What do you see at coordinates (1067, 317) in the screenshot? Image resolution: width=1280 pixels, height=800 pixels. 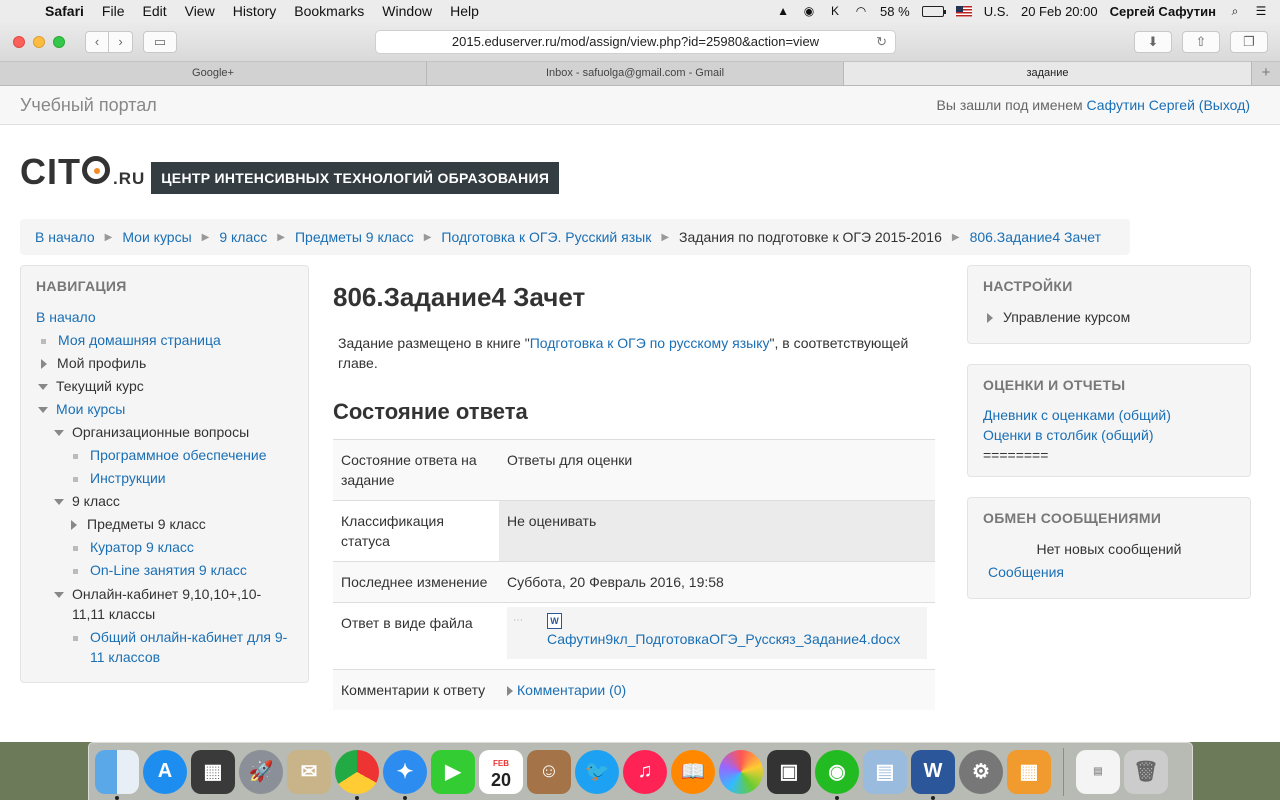 I see `course-admin-label: Управление курсом` at bounding box center [1067, 317].